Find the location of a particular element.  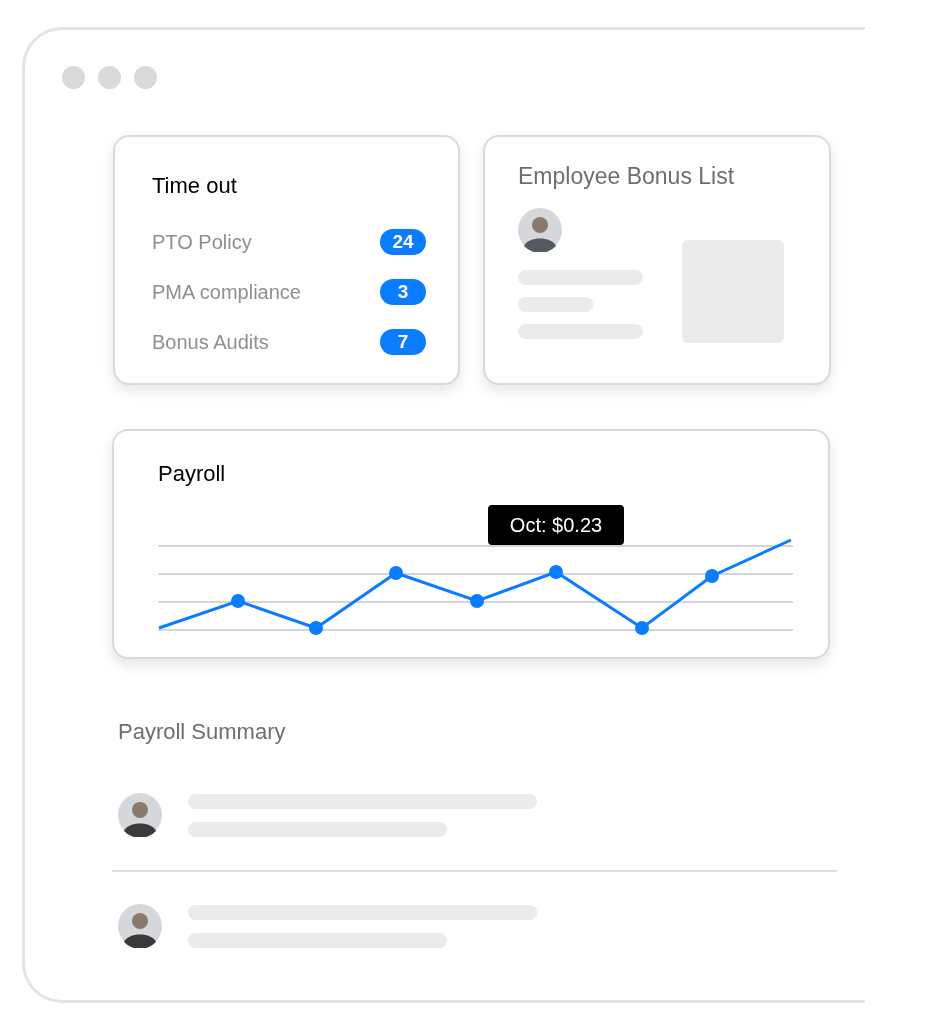

chart-tooltip: Oct: $0.23 is located at coordinates (556, 525).